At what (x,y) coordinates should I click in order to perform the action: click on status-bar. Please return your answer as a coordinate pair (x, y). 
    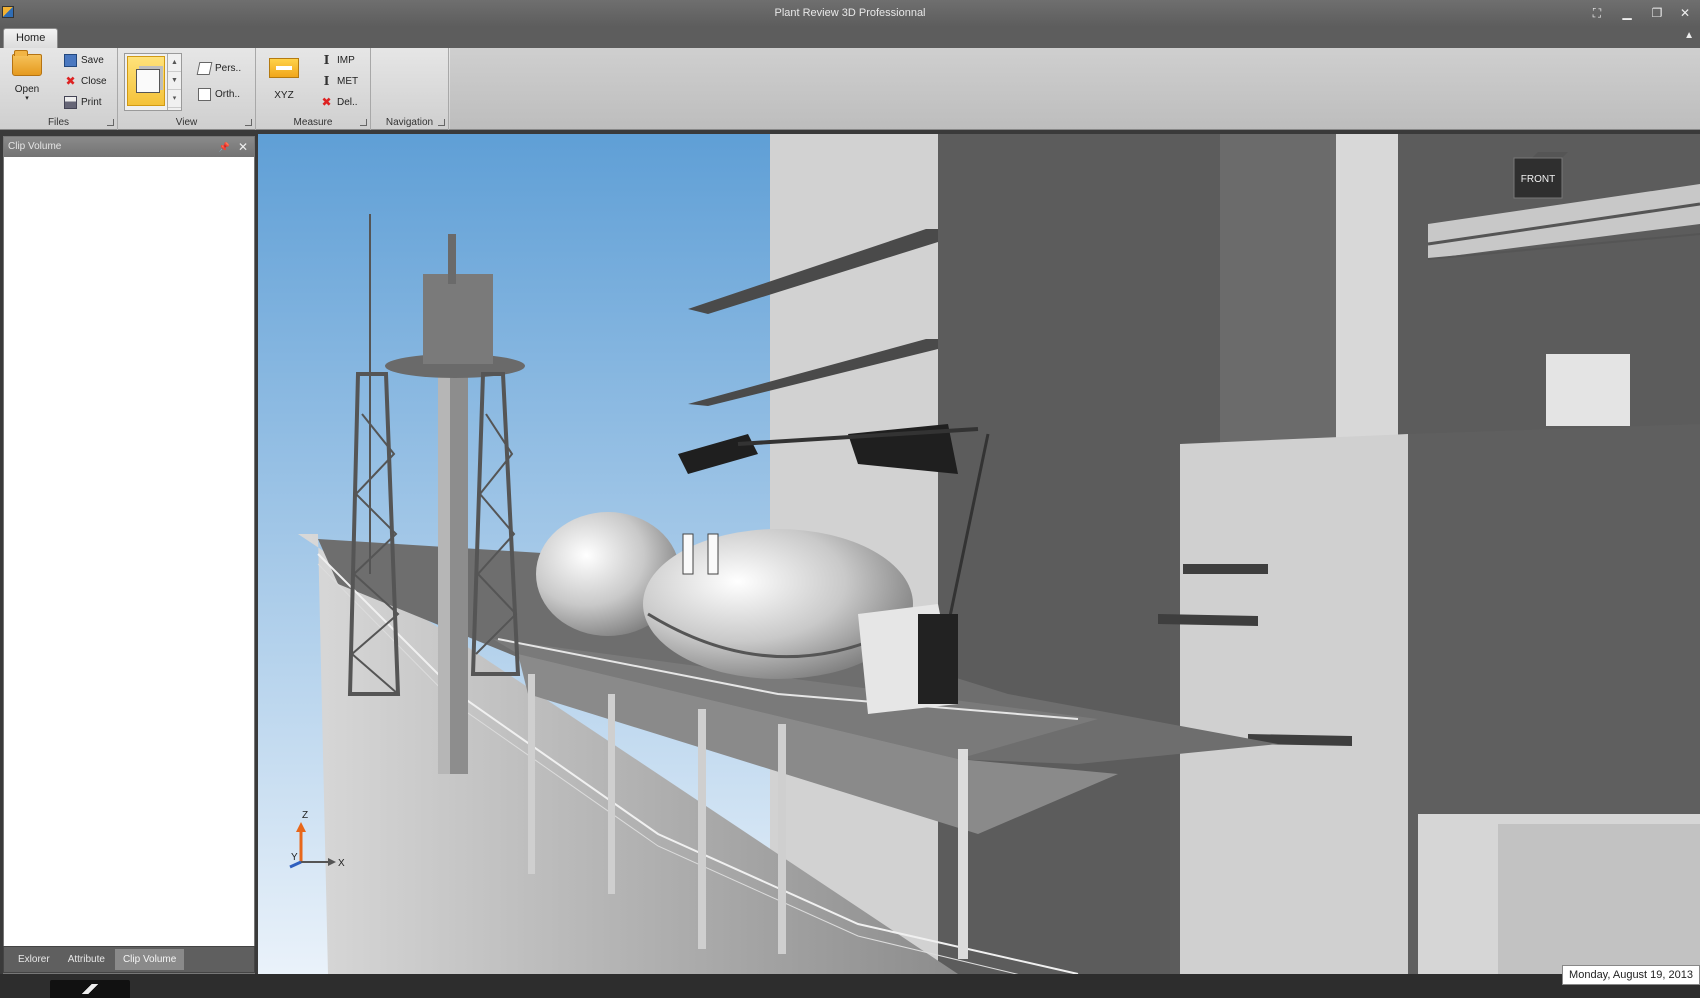
    Looking at the image, I should click on (850, 986).